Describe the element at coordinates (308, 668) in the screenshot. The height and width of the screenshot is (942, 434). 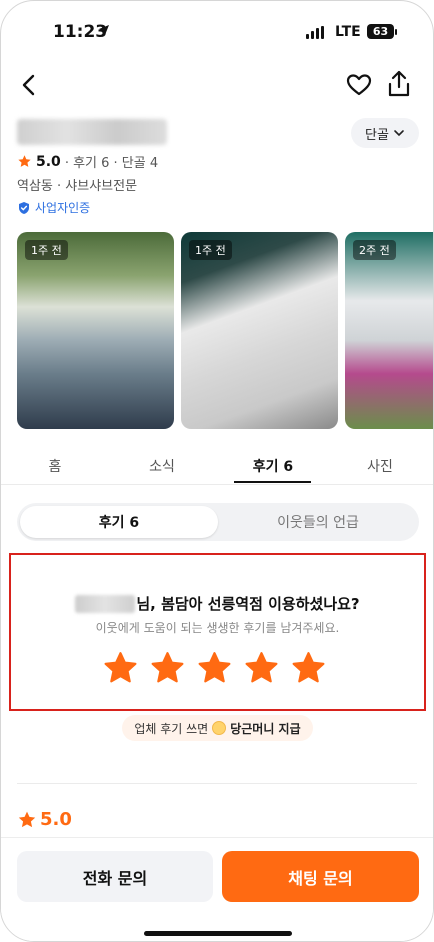
I see `rating-star-5-icon` at that location.